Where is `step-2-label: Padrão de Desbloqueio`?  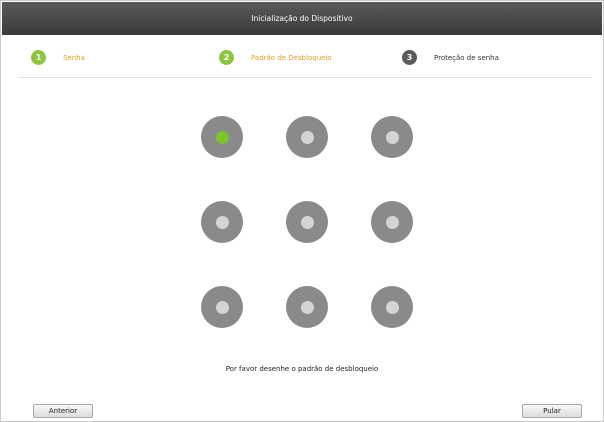
step-2-label: Padrão de Desbloqueio is located at coordinates (291, 57).